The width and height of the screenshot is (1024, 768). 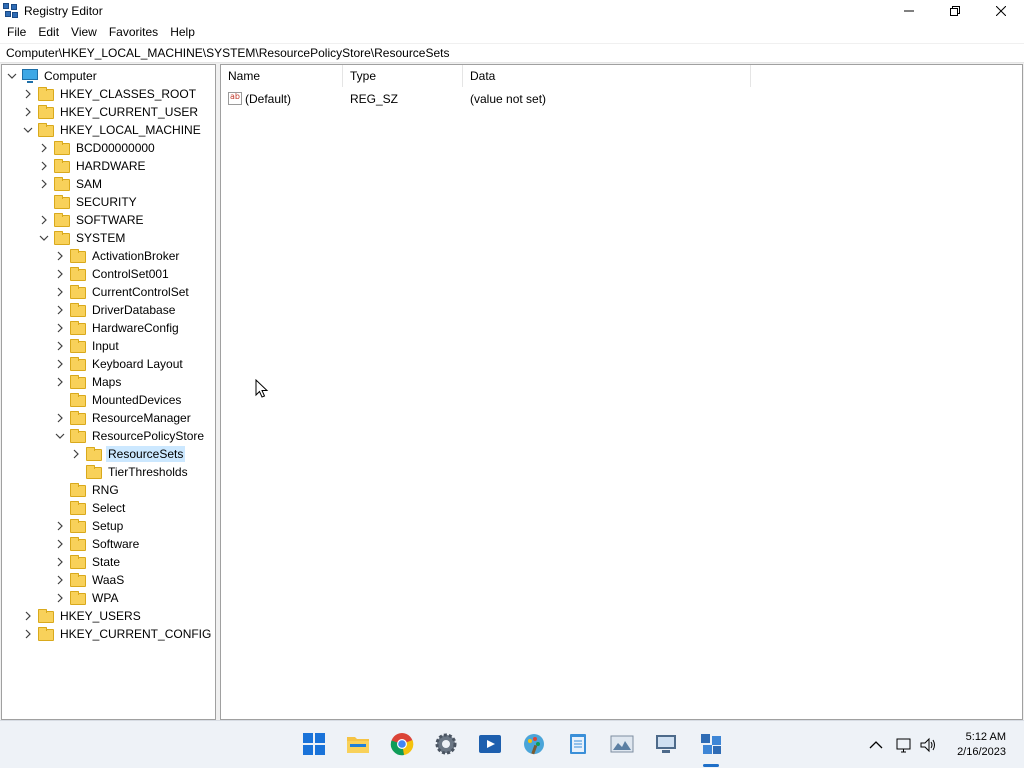 What do you see at coordinates (904, 745) in the screenshot?
I see `network-icon` at bounding box center [904, 745].